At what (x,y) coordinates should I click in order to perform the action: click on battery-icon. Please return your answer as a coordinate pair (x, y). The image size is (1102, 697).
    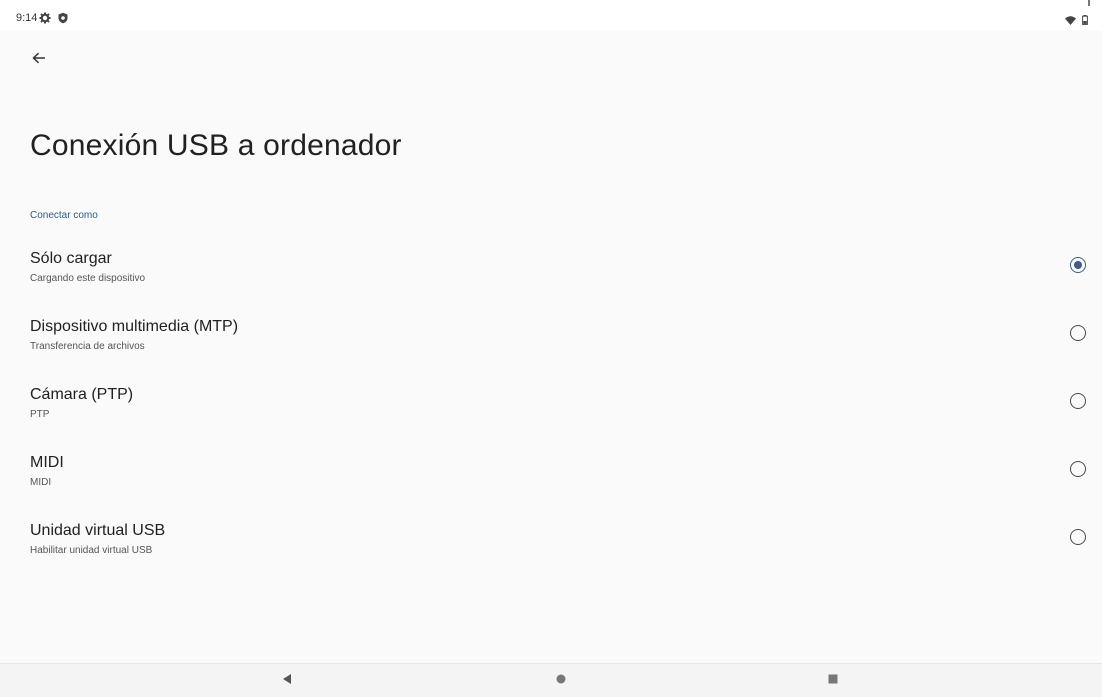
    Looking at the image, I should click on (1085, 21).